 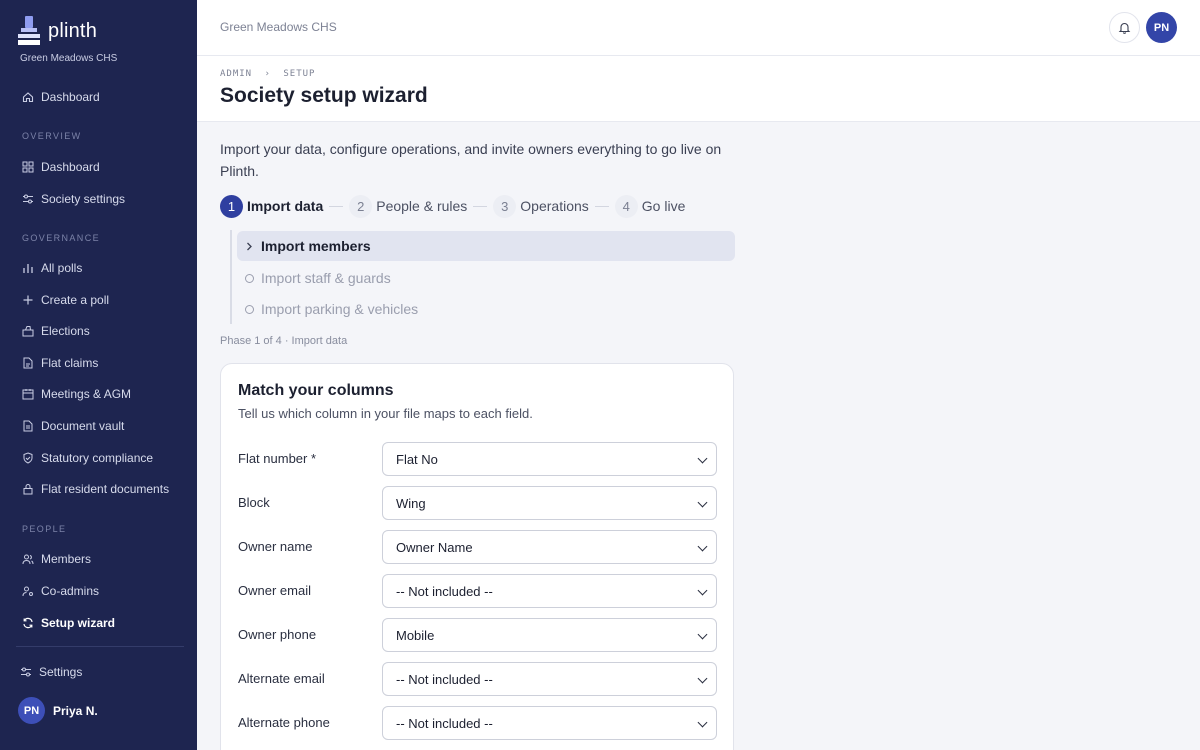 I want to click on sidebar-item-resident-documents: Flat resident documents, so click(x=95, y=489).